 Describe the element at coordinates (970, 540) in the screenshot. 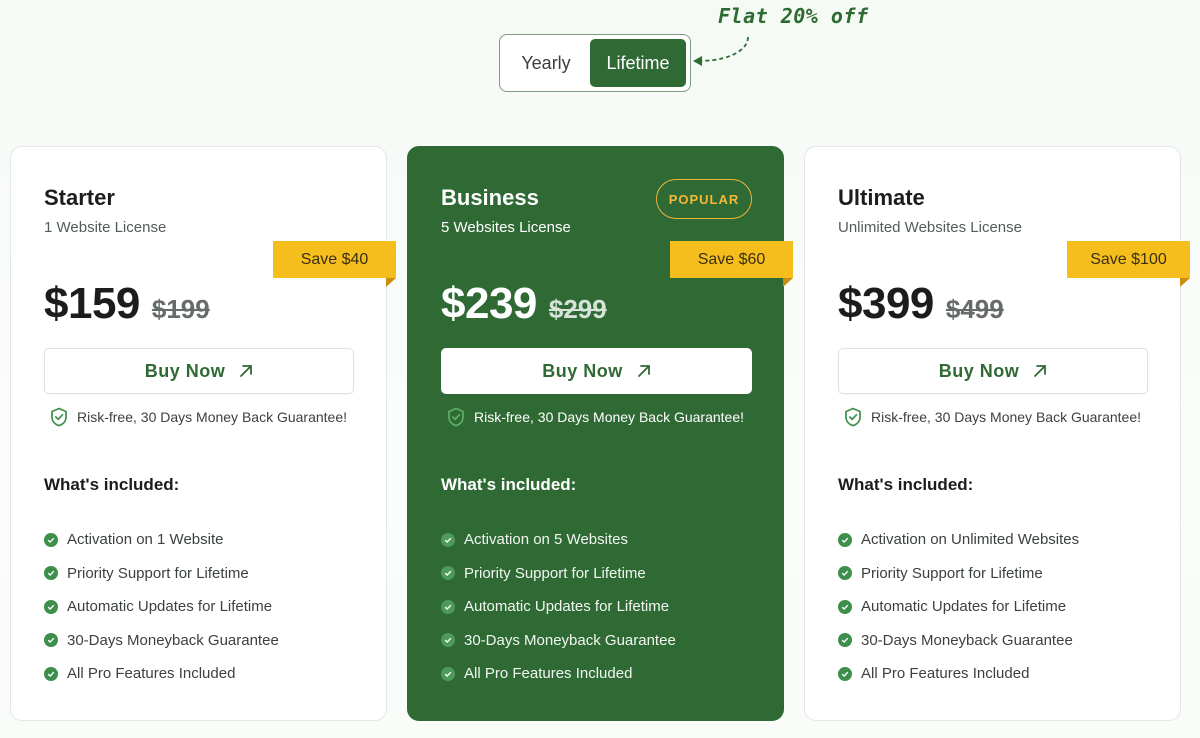

I see `feature-text: Activation on Unlimited Websites` at that location.